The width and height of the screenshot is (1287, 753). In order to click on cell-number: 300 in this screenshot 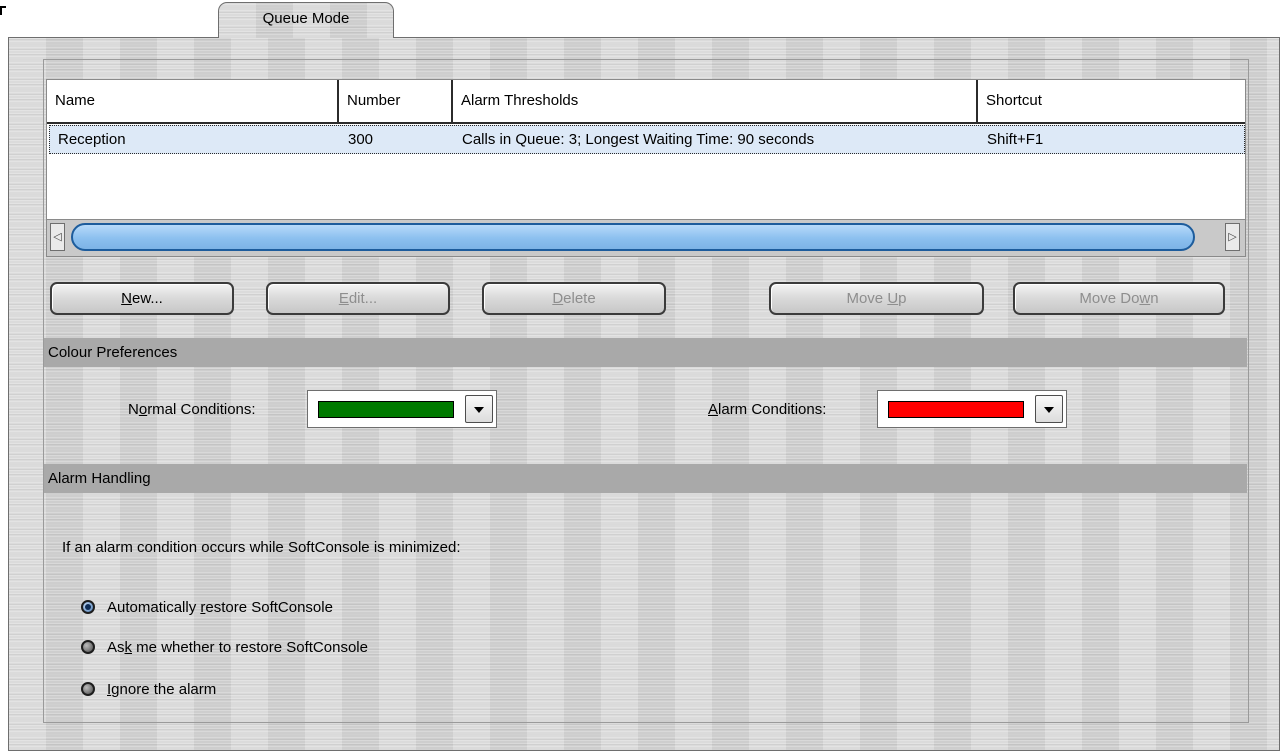, I will do `click(361, 139)`.